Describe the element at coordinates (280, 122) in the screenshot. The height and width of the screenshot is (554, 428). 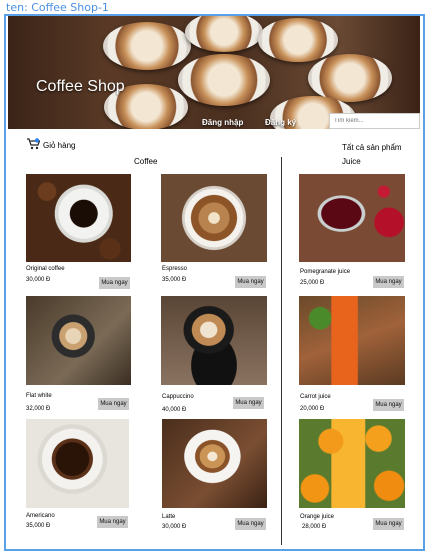
I see `register-link: Đăng ký` at that location.